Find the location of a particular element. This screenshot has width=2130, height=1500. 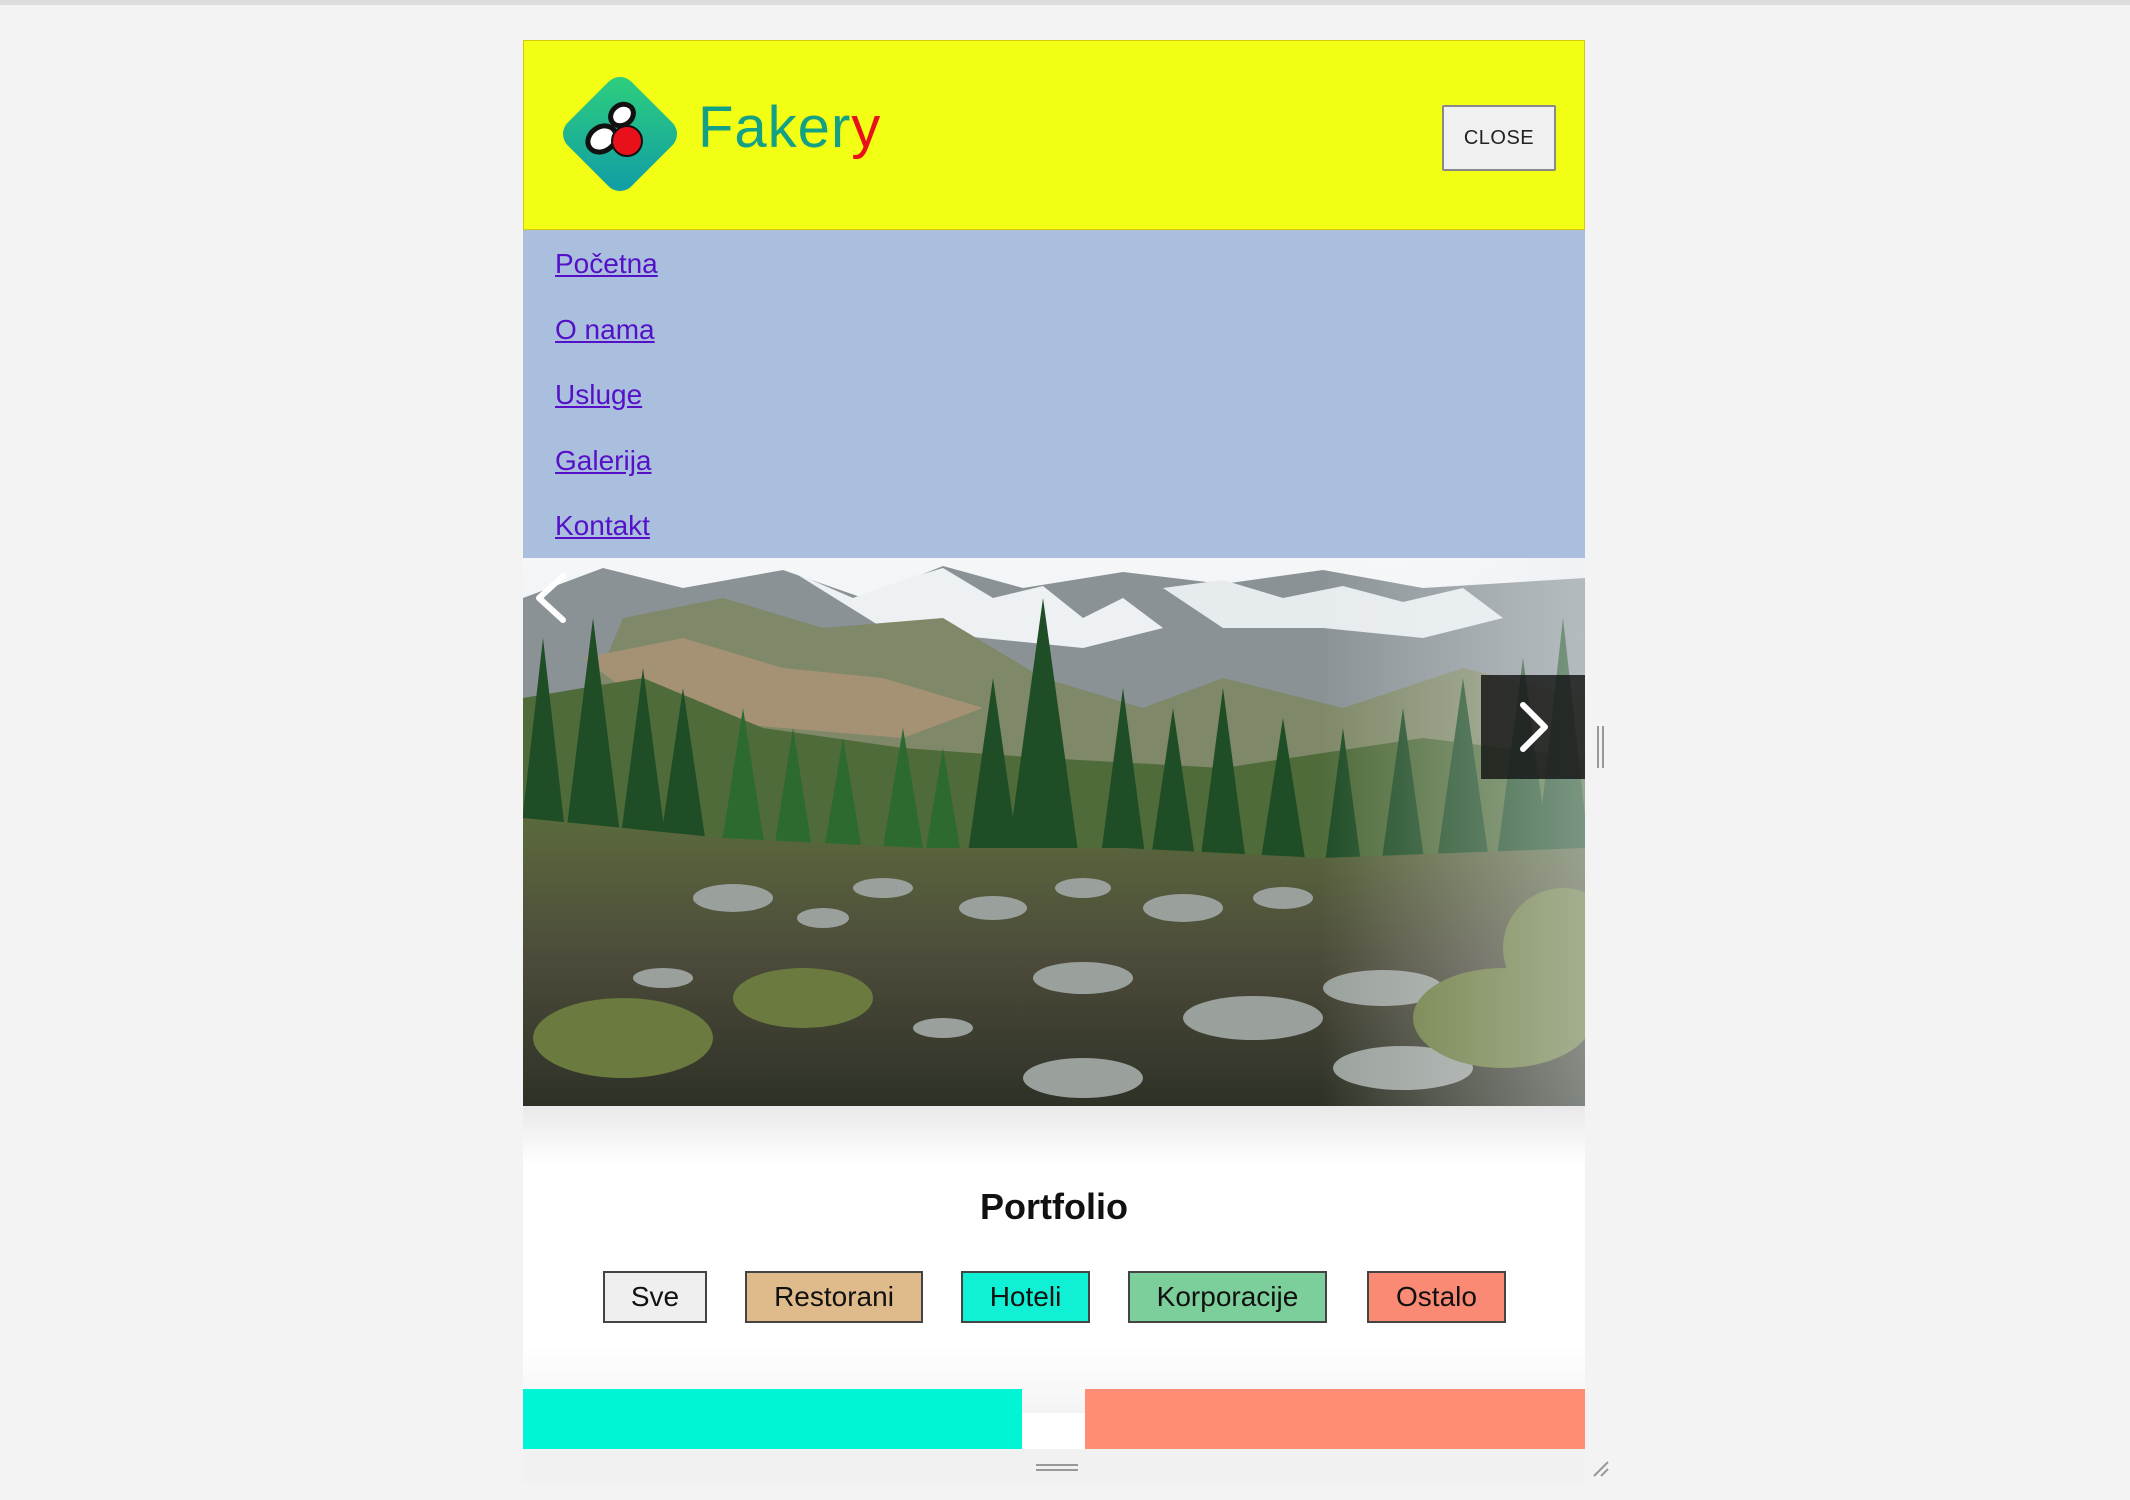

slider-next-button is located at coordinates (1533, 727).